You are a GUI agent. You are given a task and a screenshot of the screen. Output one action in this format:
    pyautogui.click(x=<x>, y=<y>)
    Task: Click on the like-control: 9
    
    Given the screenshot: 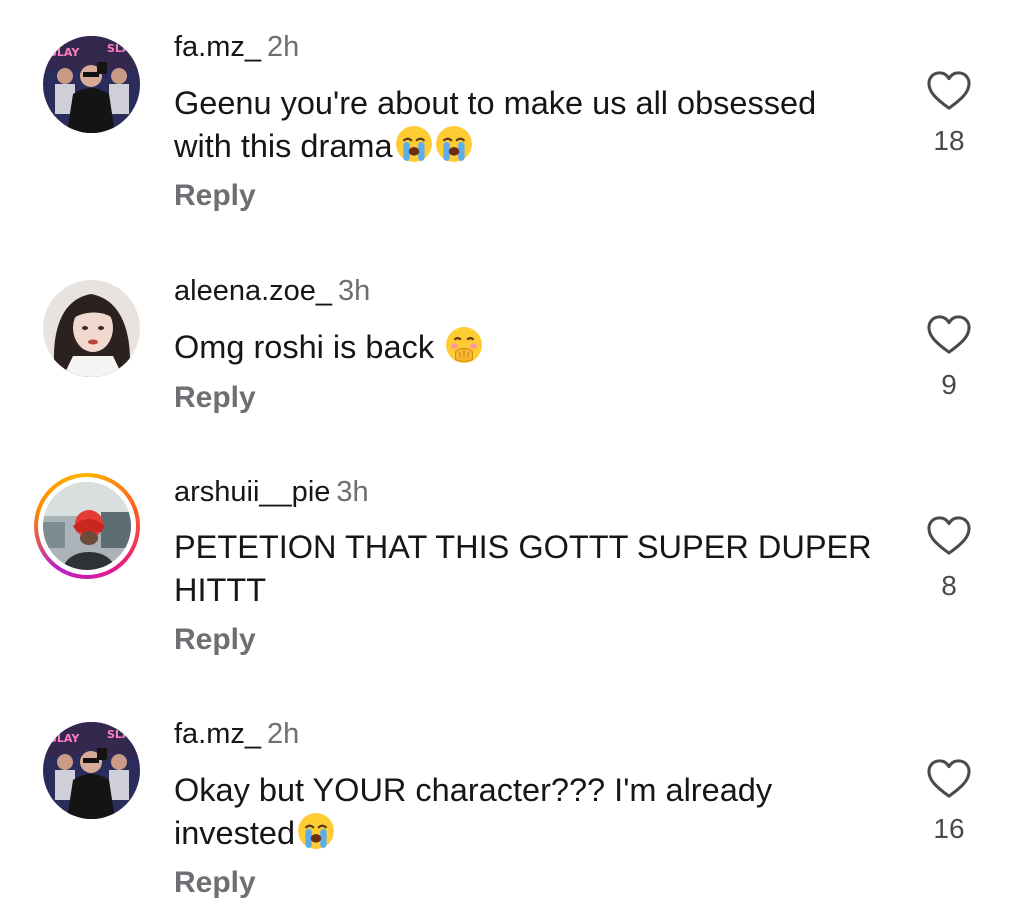 What is the action you would take?
    pyautogui.click(x=949, y=358)
    